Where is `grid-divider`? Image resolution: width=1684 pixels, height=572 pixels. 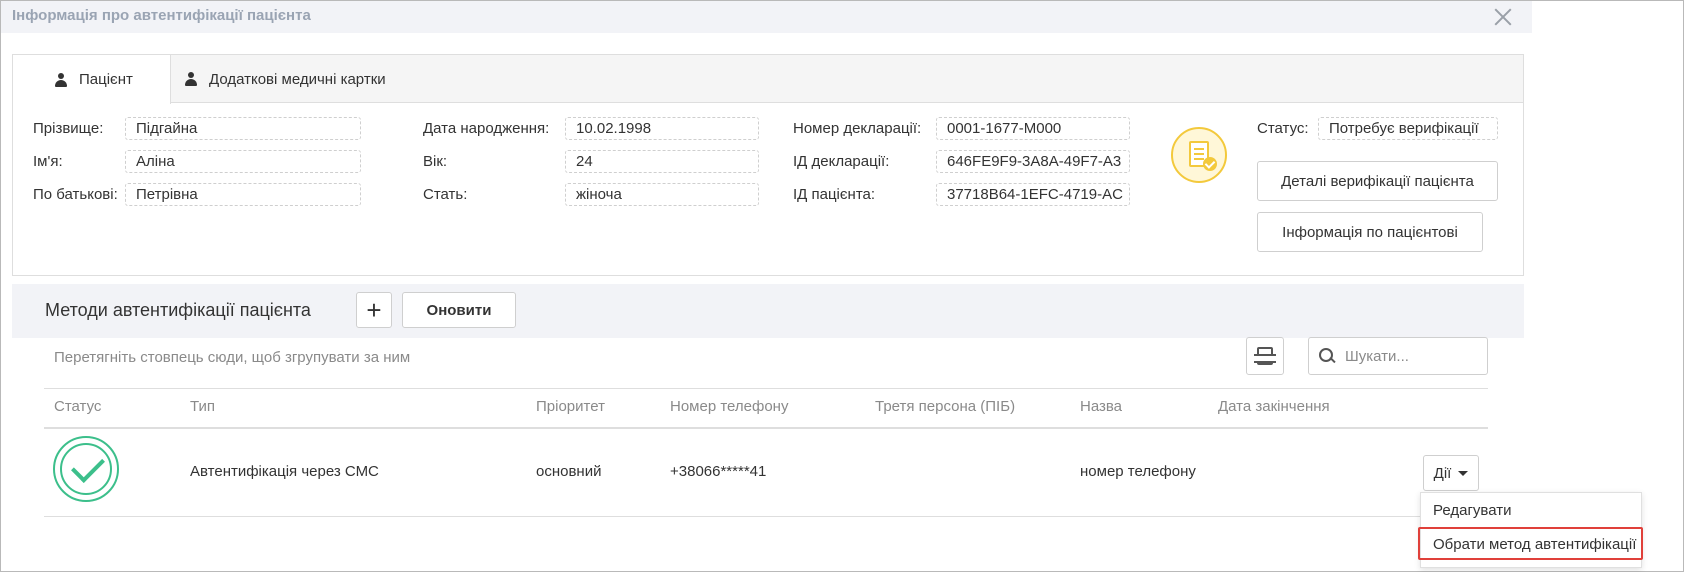 grid-divider is located at coordinates (766, 388).